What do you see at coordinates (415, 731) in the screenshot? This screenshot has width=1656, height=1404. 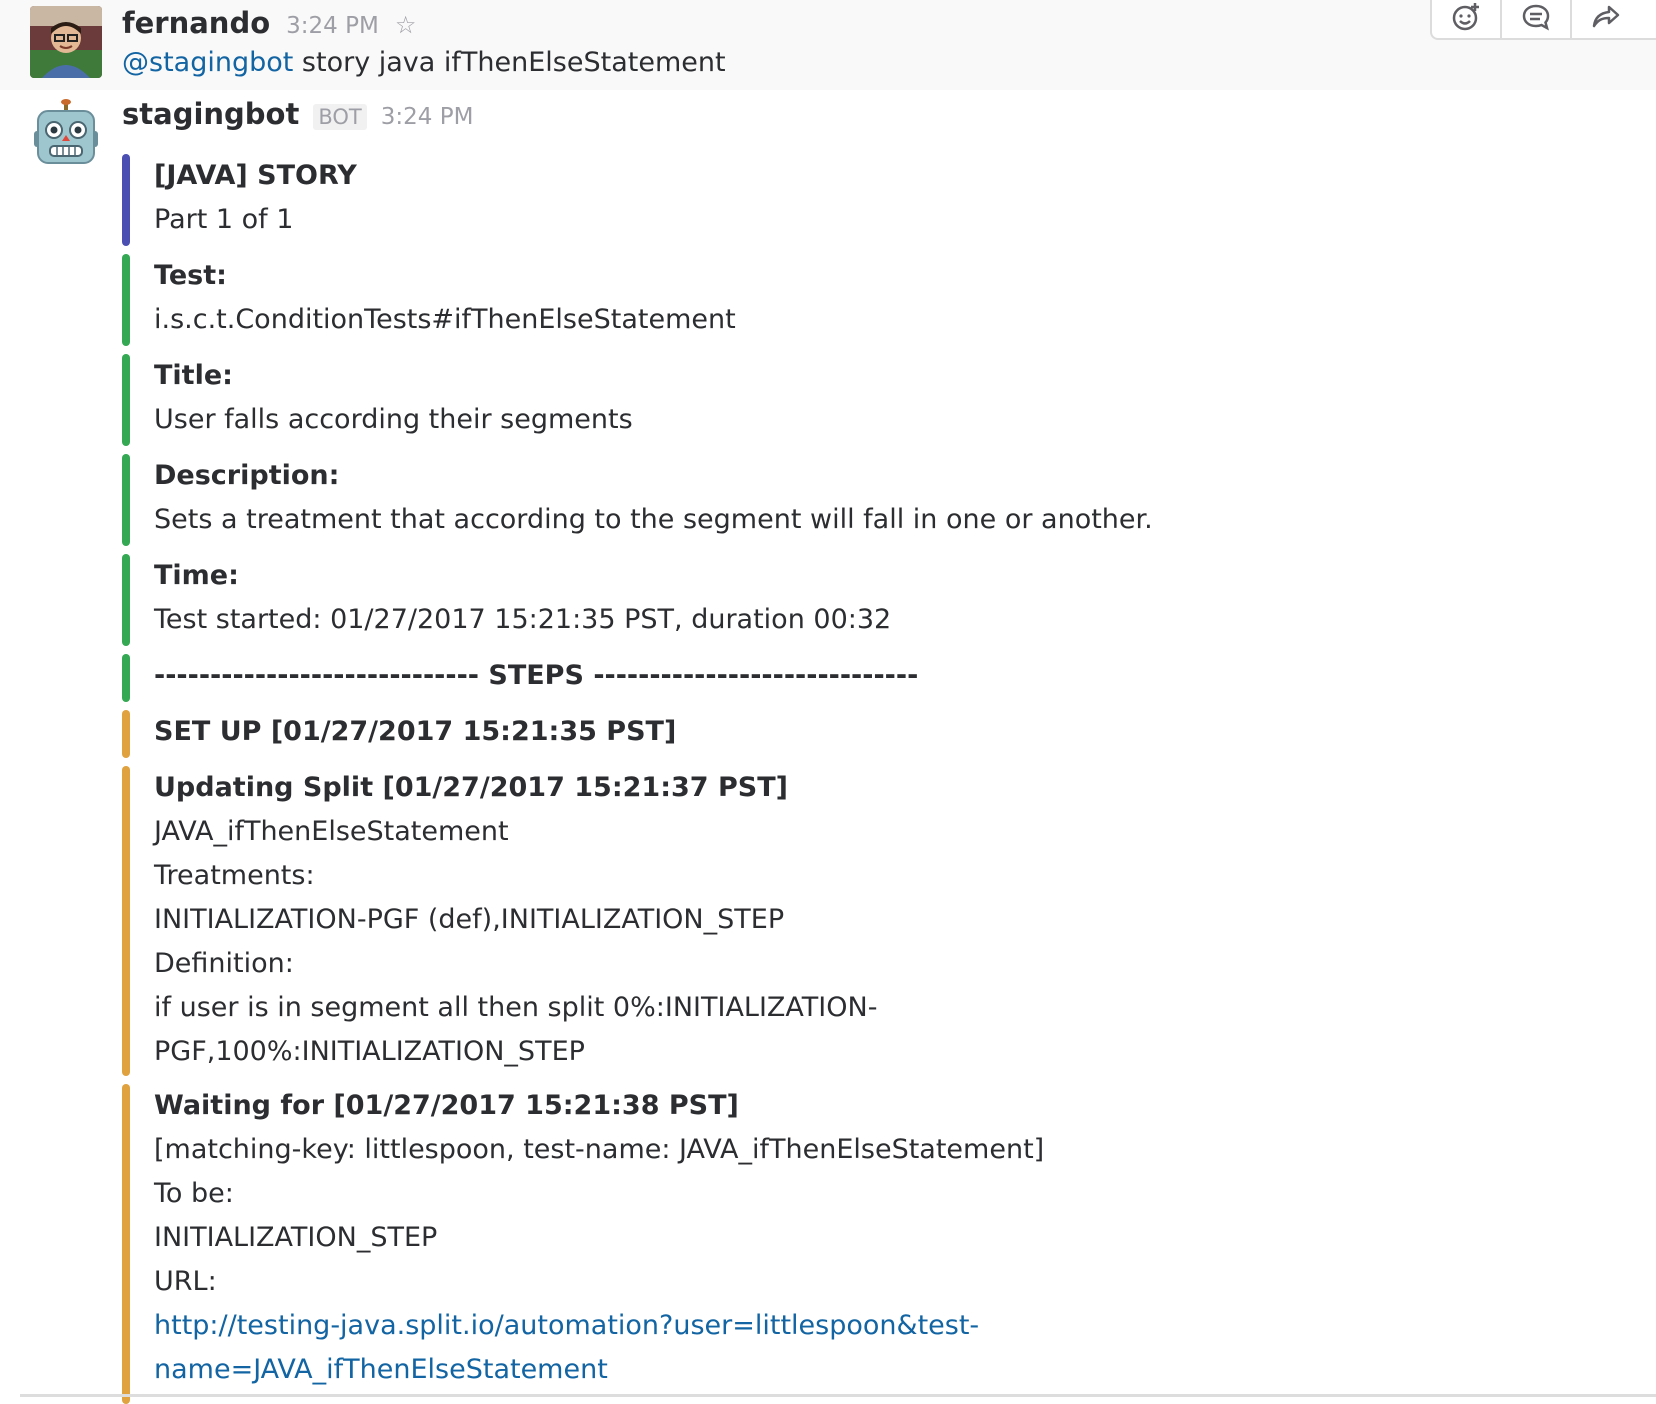 I see `step-title: SET UP [01/27/2017 15:21:35 PST]` at bounding box center [415, 731].